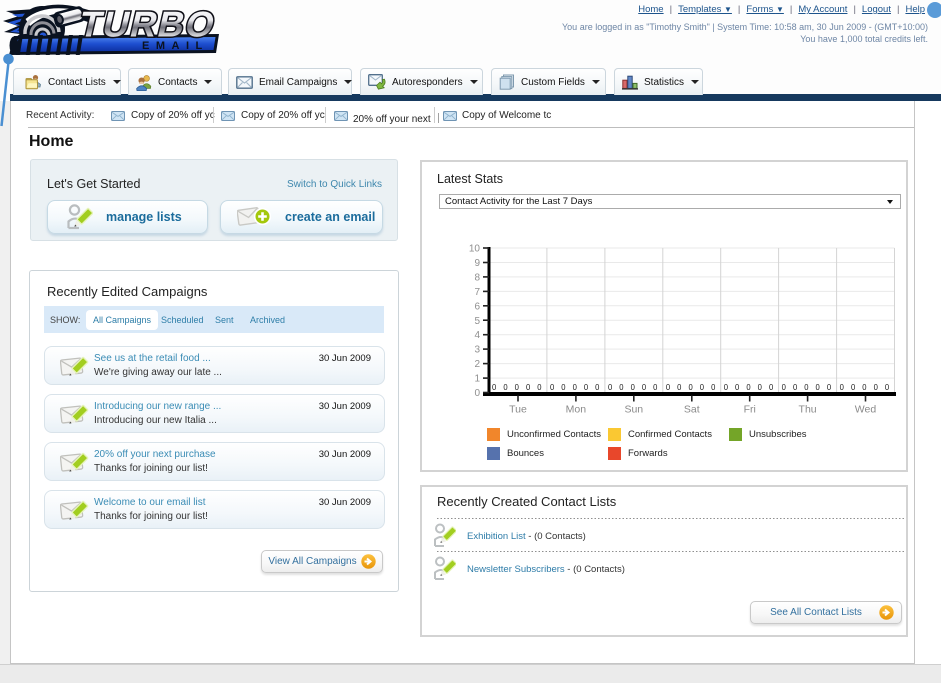  What do you see at coordinates (475, 249) in the screenshot?
I see `svg-text: 10` at bounding box center [475, 249].